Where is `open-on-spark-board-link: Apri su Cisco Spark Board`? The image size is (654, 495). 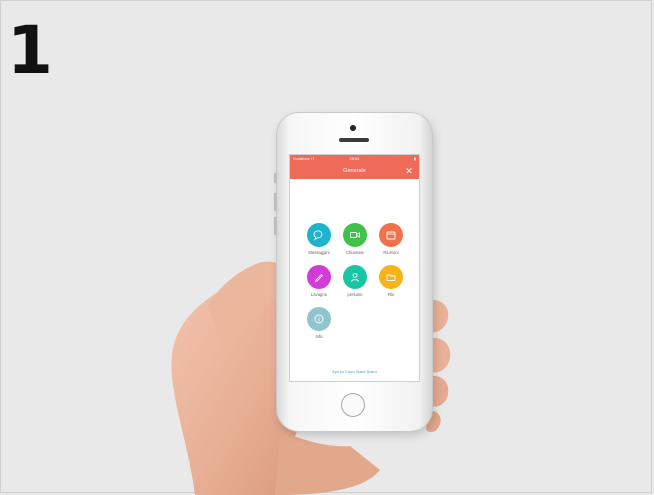 open-on-spark-board-link: Apri su Cisco Spark Board is located at coordinates (354, 372).